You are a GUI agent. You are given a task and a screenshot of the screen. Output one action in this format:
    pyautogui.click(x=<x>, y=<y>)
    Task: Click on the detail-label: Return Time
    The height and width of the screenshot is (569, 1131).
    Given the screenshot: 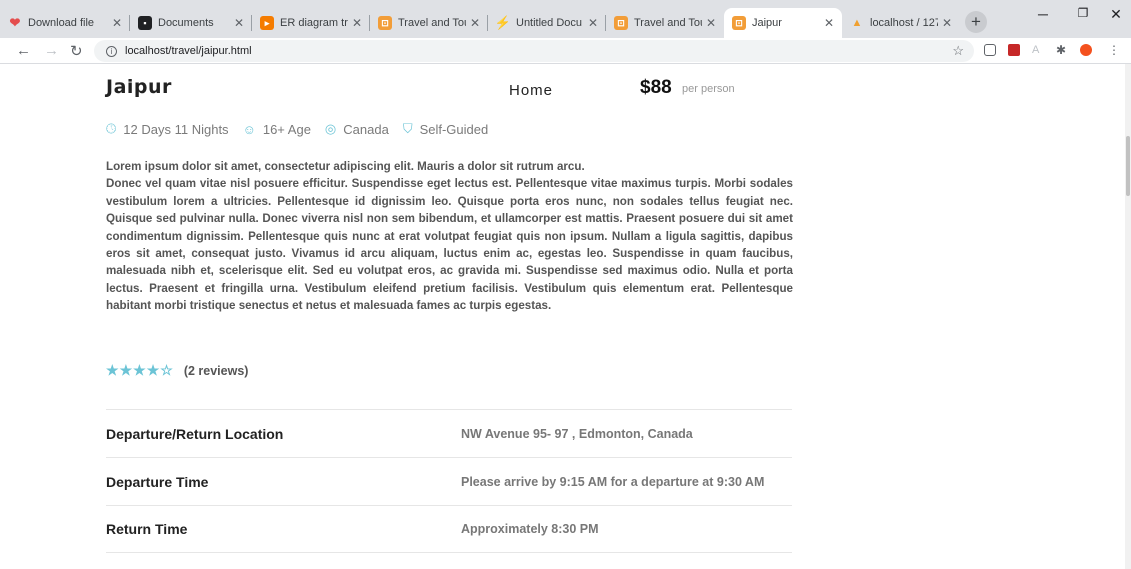 What is the action you would take?
    pyautogui.click(x=147, y=529)
    